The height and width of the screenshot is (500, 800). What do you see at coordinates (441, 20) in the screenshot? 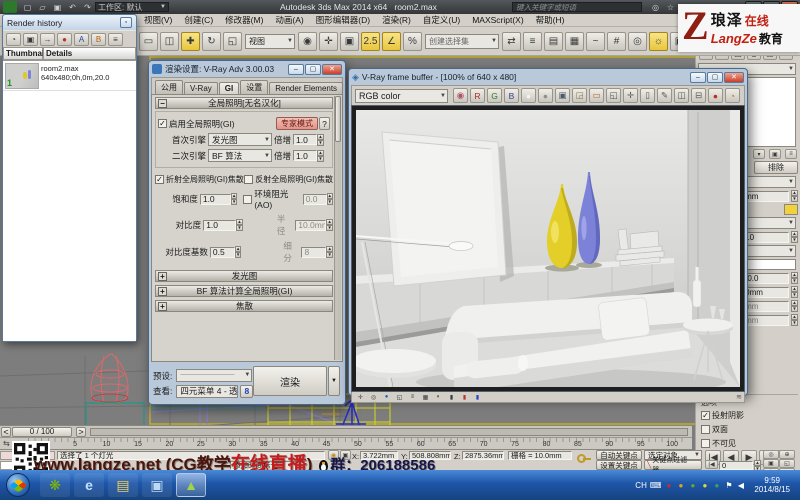
I see `menu-item: 自定义(U)` at bounding box center [441, 20].